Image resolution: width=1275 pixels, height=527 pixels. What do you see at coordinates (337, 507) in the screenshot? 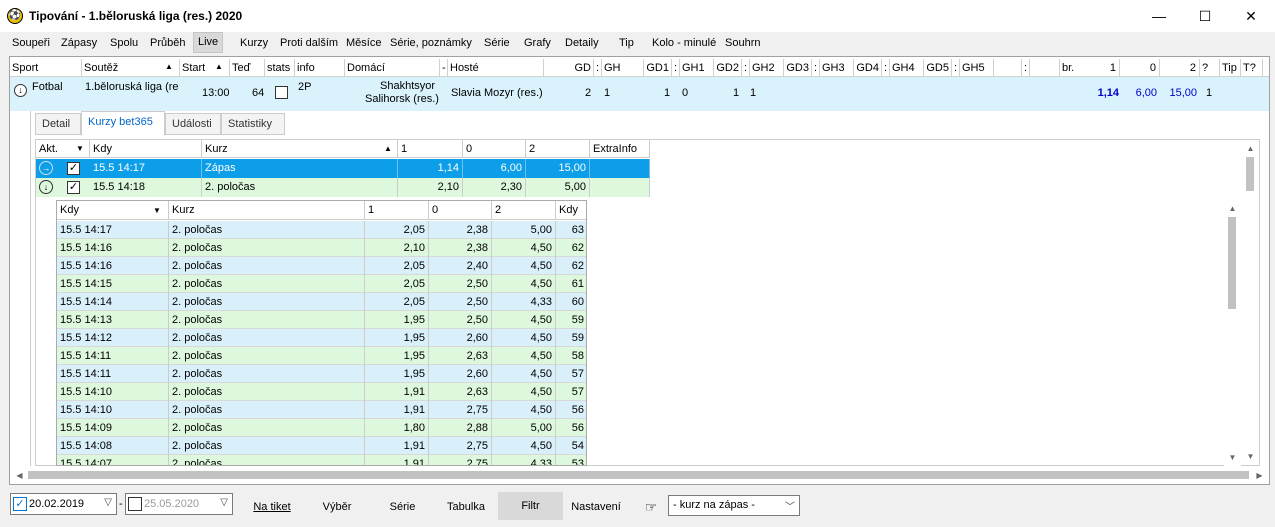
I see `vyber-button: Výběr` at bounding box center [337, 507].